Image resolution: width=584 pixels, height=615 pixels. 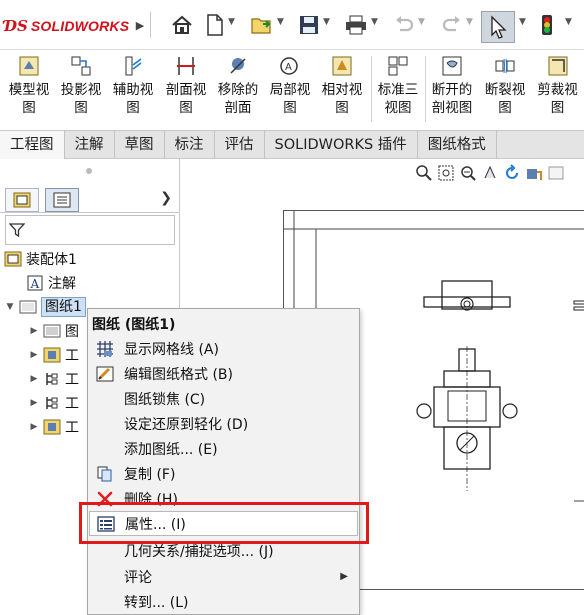 I want to click on tree-item-child: ▶ 图, so click(x=53, y=331).